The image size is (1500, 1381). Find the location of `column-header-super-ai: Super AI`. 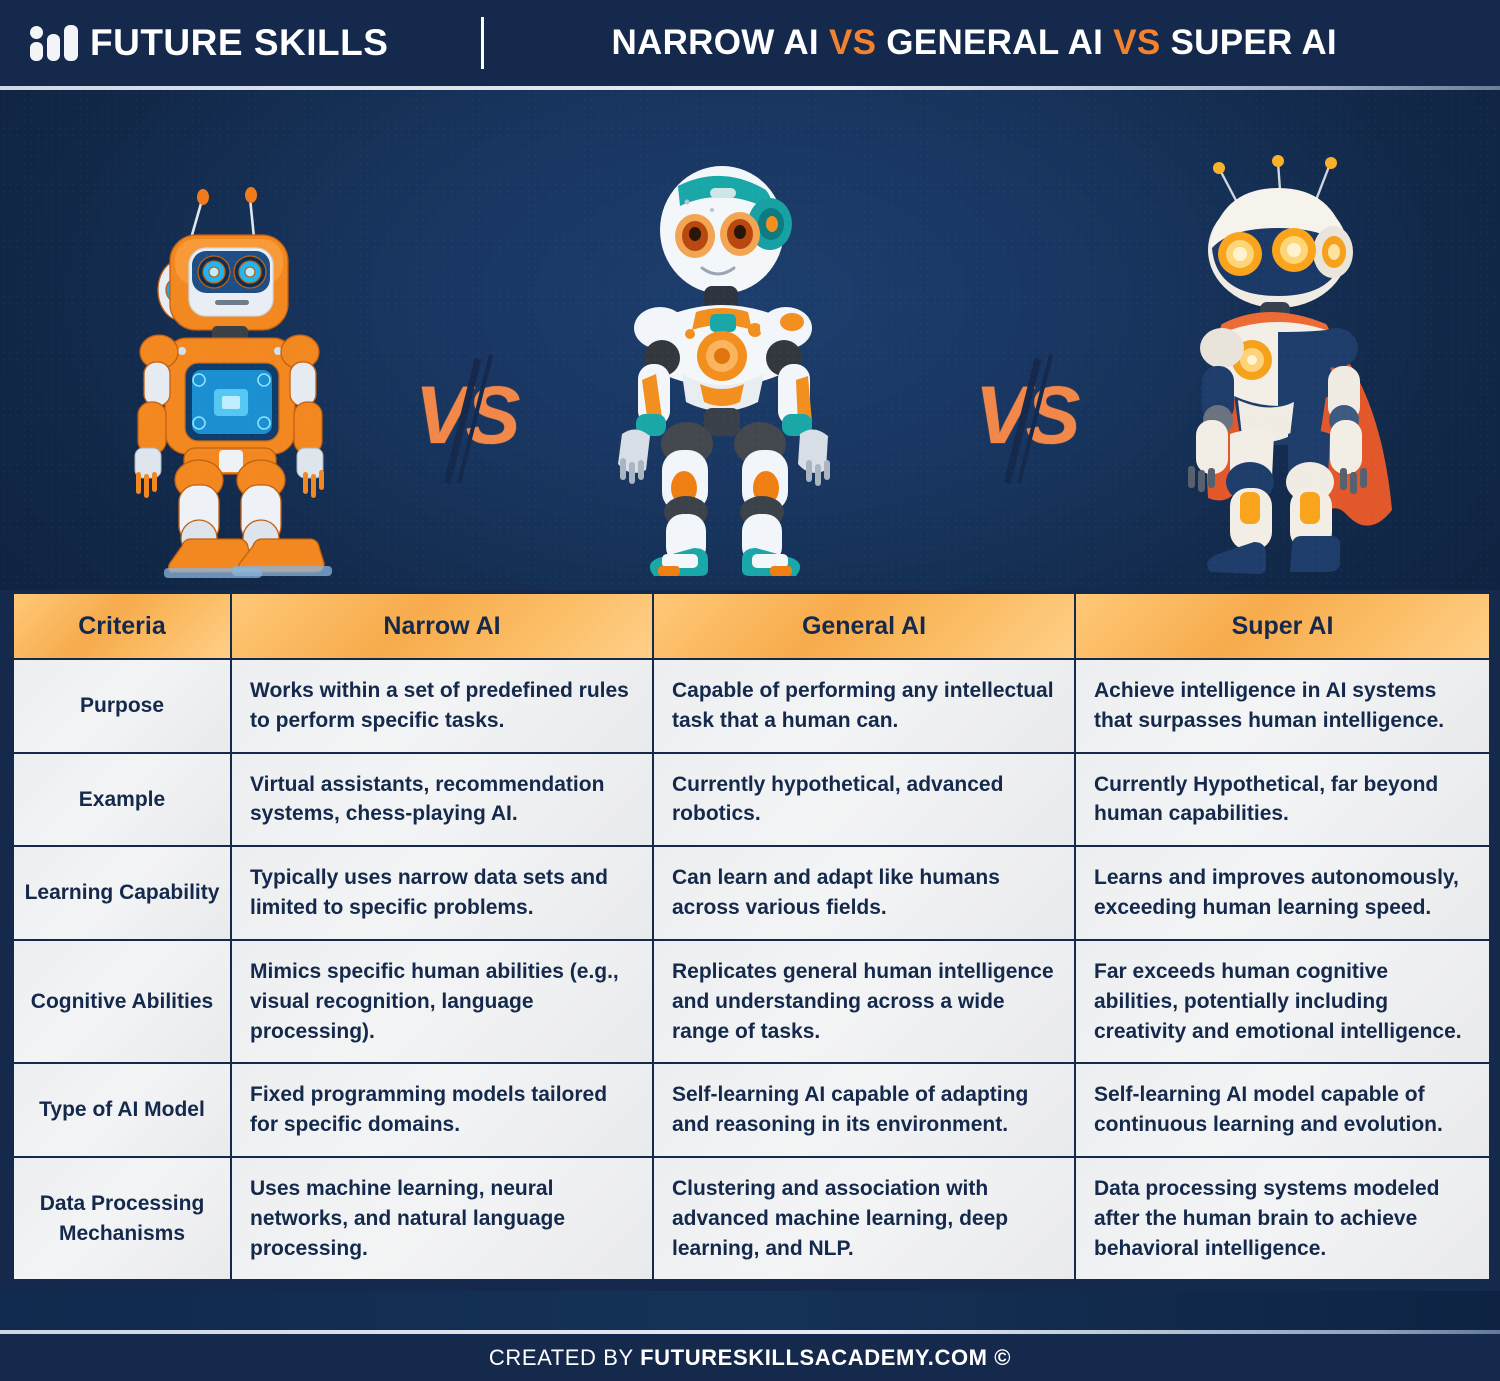

column-header-super-ai: Super AI is located at coordinates (1282, 626).